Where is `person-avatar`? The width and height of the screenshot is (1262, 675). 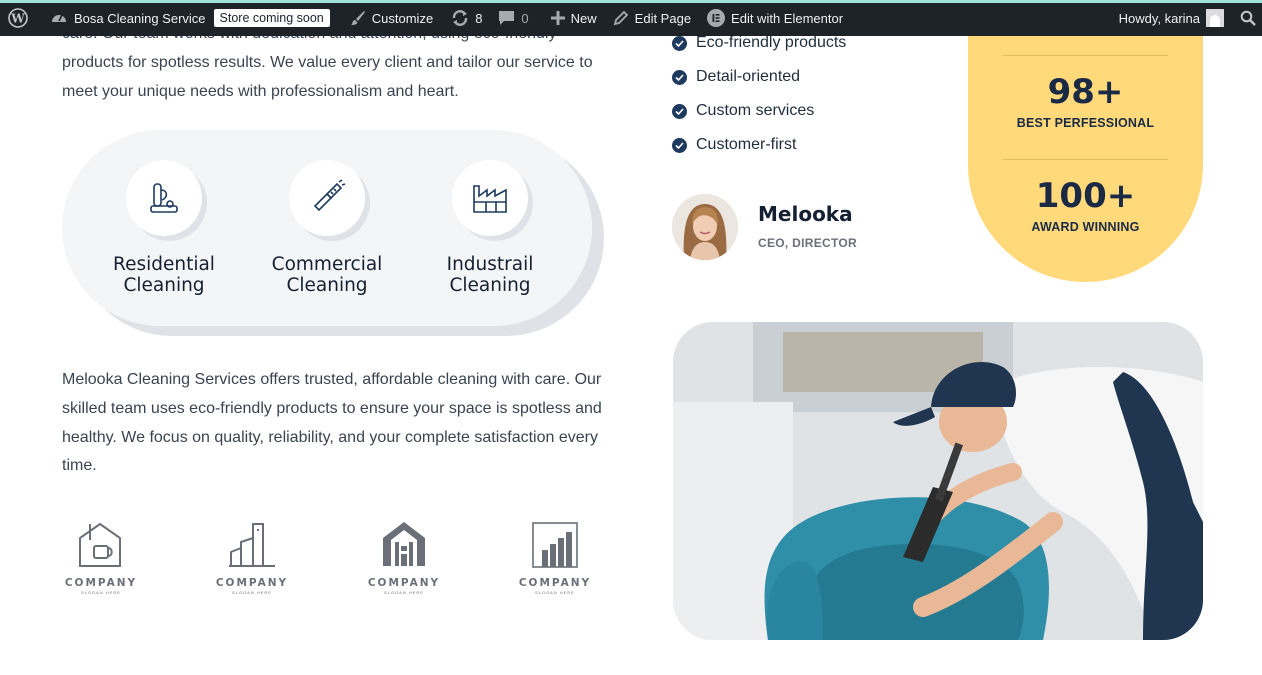
person-avatar is located at coordinates (705, 227).